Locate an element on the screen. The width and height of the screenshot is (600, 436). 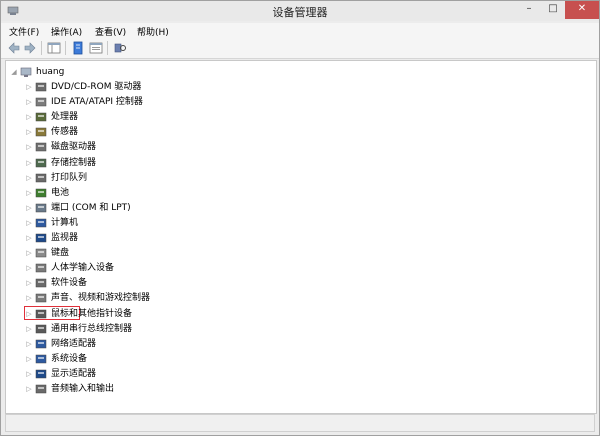
tree-node-label: DVD/CD-ROM 驱动器 is located at coordinates (96, 87).